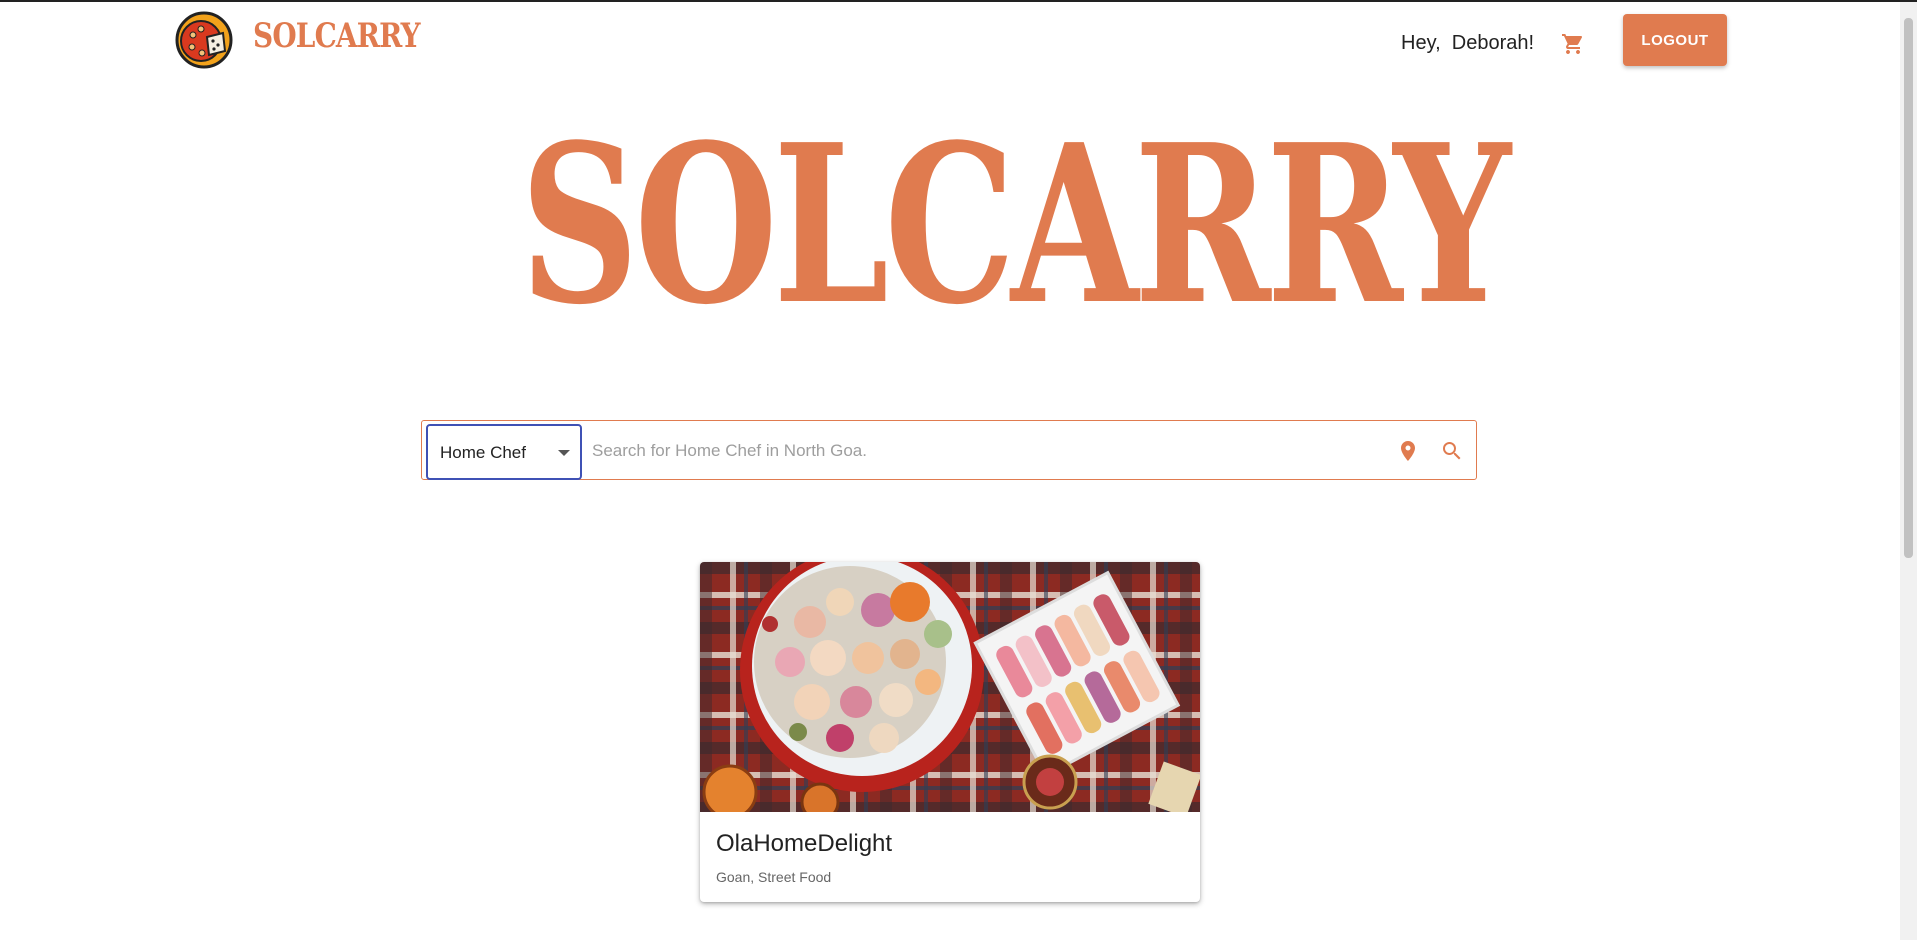 This screenshot has width=1917, height=940. What do you see at coordinates (950, 42) in the screenshot?
I see `top-navbar: SOLCARRY Hey, Deborah! LOGOUT` at bounding box center [950, 42].